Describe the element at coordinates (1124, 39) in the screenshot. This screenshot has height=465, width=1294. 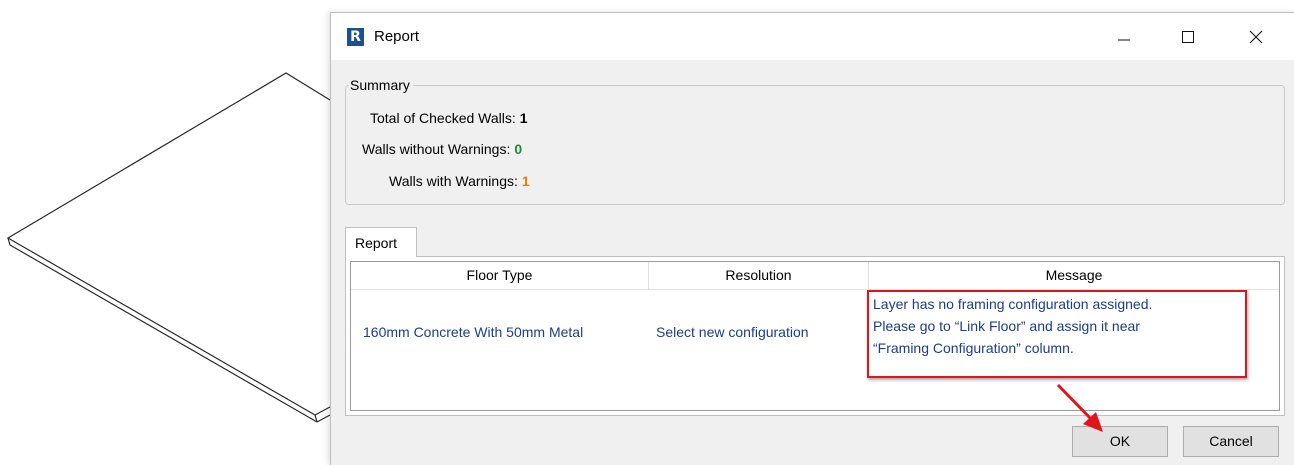
I see `minimize-icon` at that location.